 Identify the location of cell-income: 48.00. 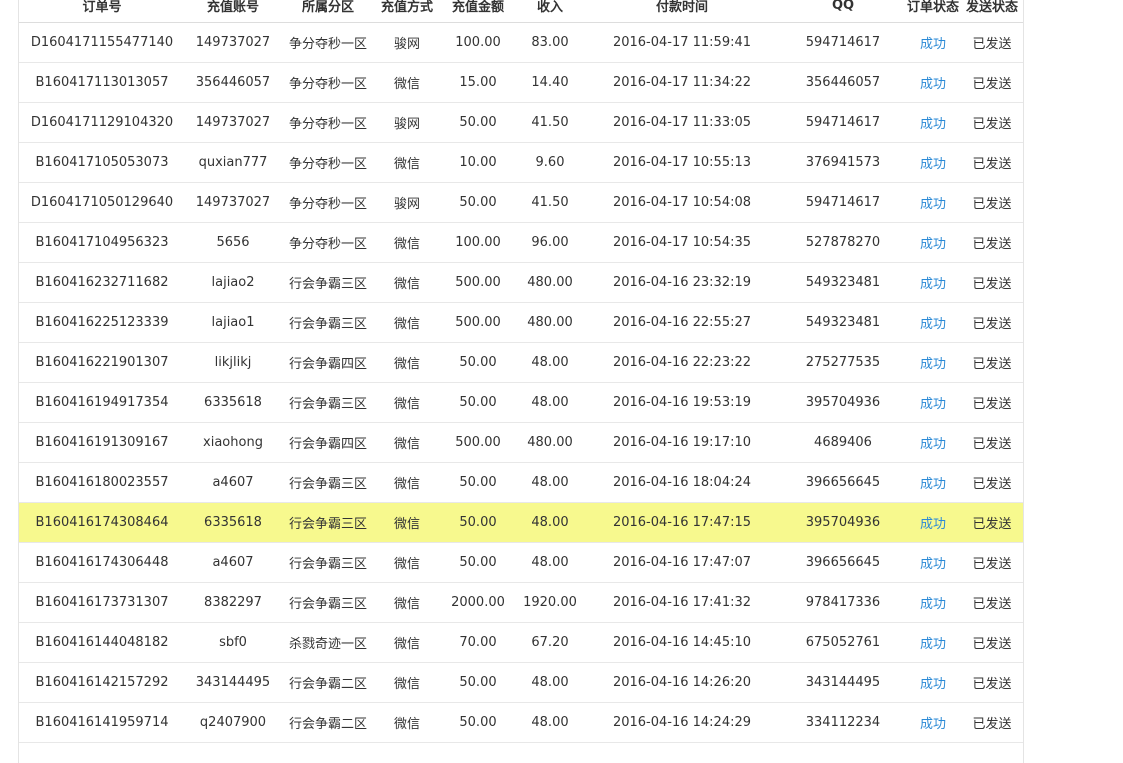
(550, 562).